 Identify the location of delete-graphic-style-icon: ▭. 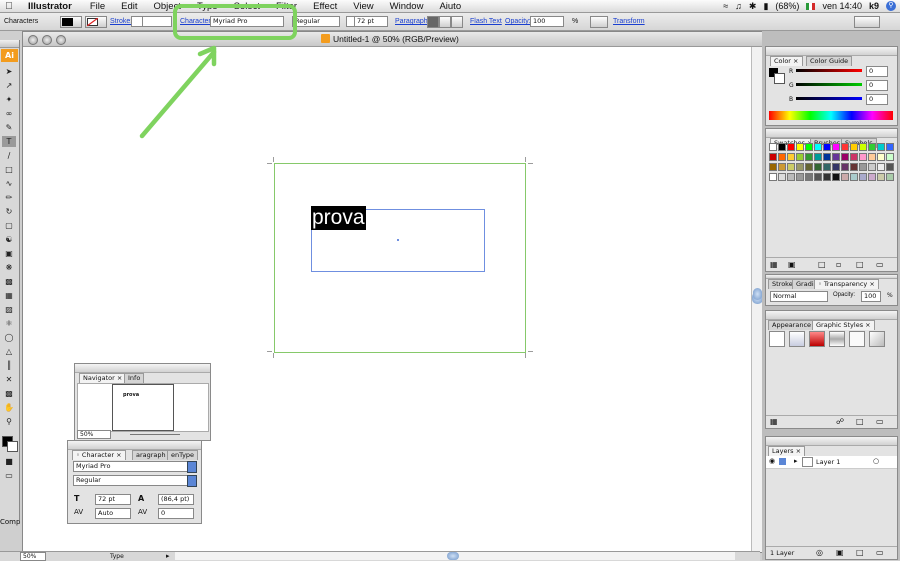
(880, 421).